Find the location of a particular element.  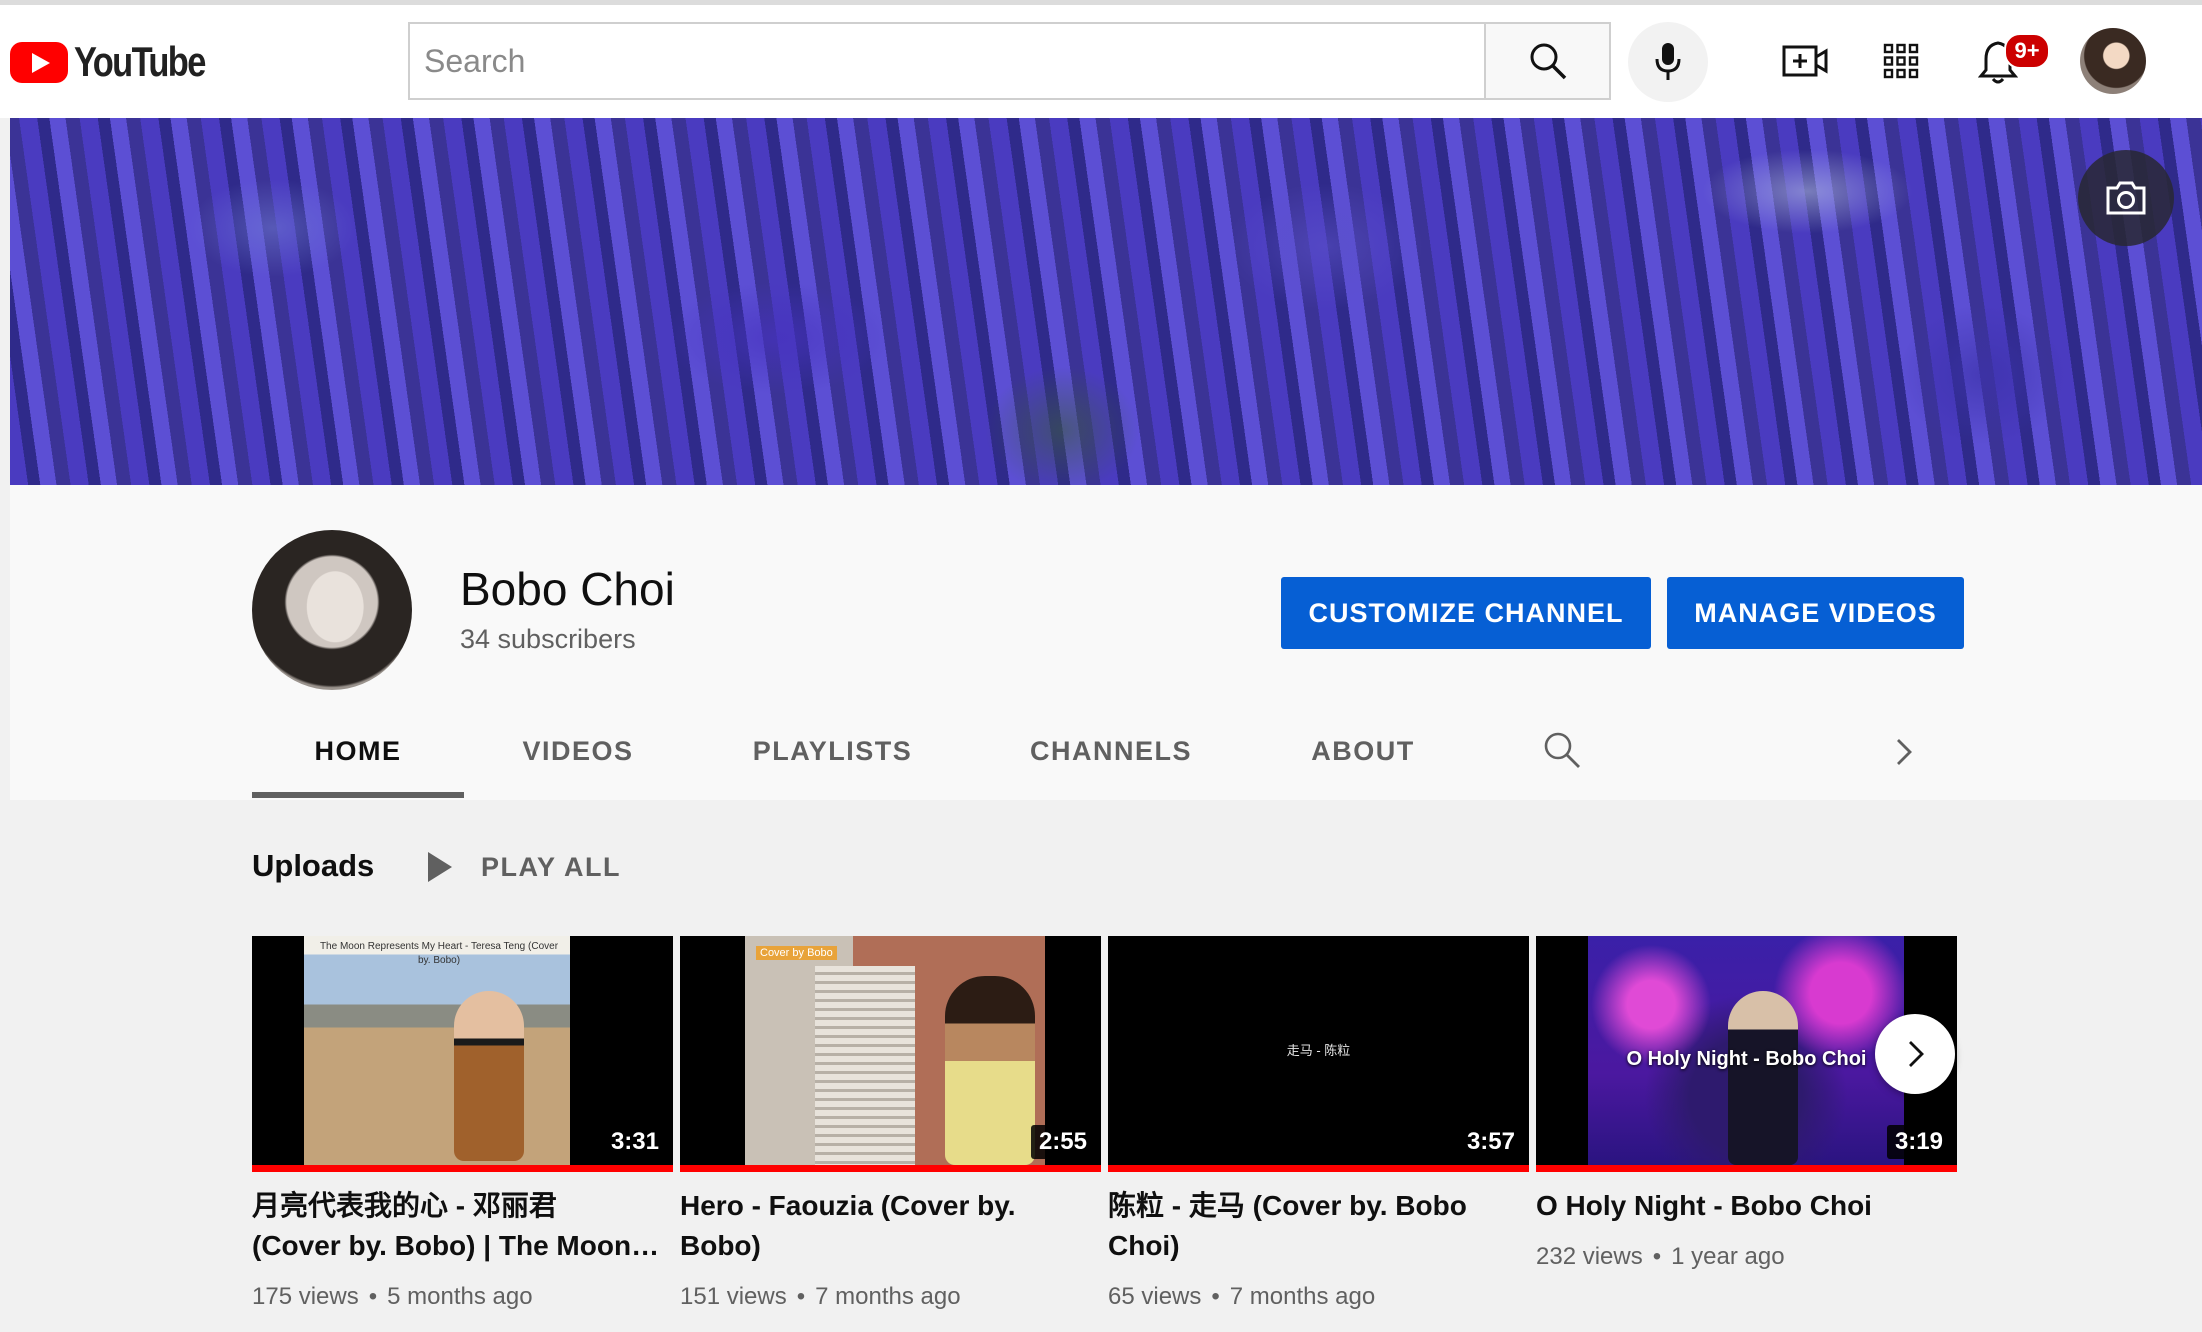

video-title-line: Choi) is located at coordinates (1144, 1245).